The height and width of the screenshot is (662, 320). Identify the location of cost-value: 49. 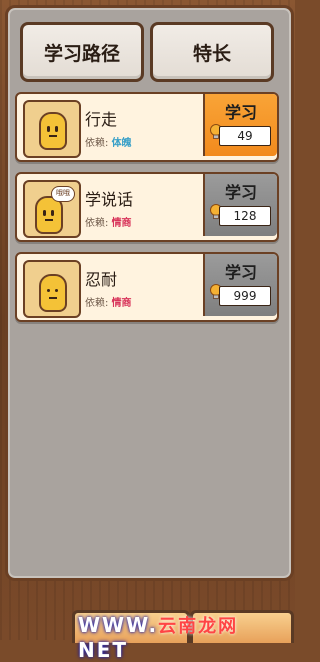
(245, 136).